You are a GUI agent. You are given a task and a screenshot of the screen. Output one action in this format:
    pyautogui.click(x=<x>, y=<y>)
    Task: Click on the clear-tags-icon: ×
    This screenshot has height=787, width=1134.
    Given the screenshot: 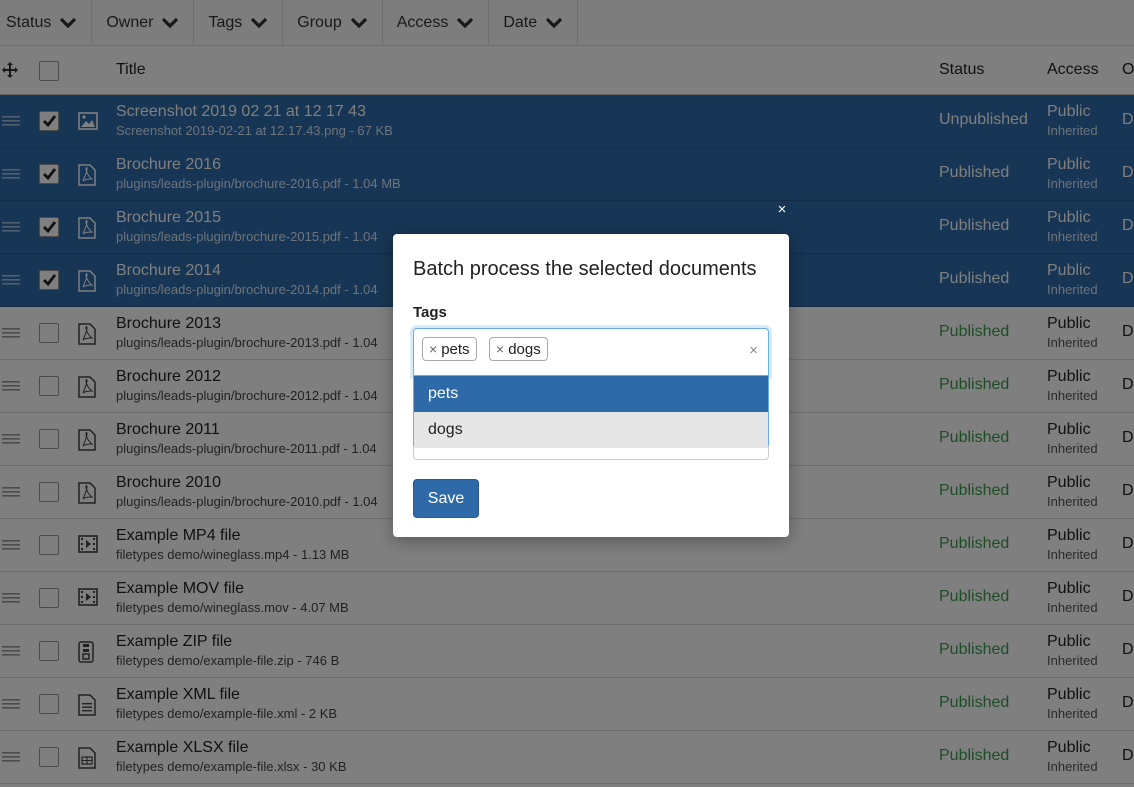 What is the action you would take?
    pyautogui.click(x=753, y=350)
    